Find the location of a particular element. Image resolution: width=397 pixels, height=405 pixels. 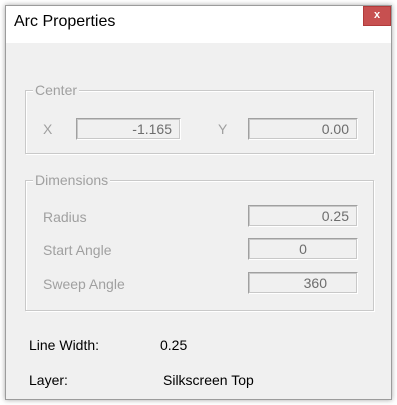

close-button: x is located at coordinates (377, 16).